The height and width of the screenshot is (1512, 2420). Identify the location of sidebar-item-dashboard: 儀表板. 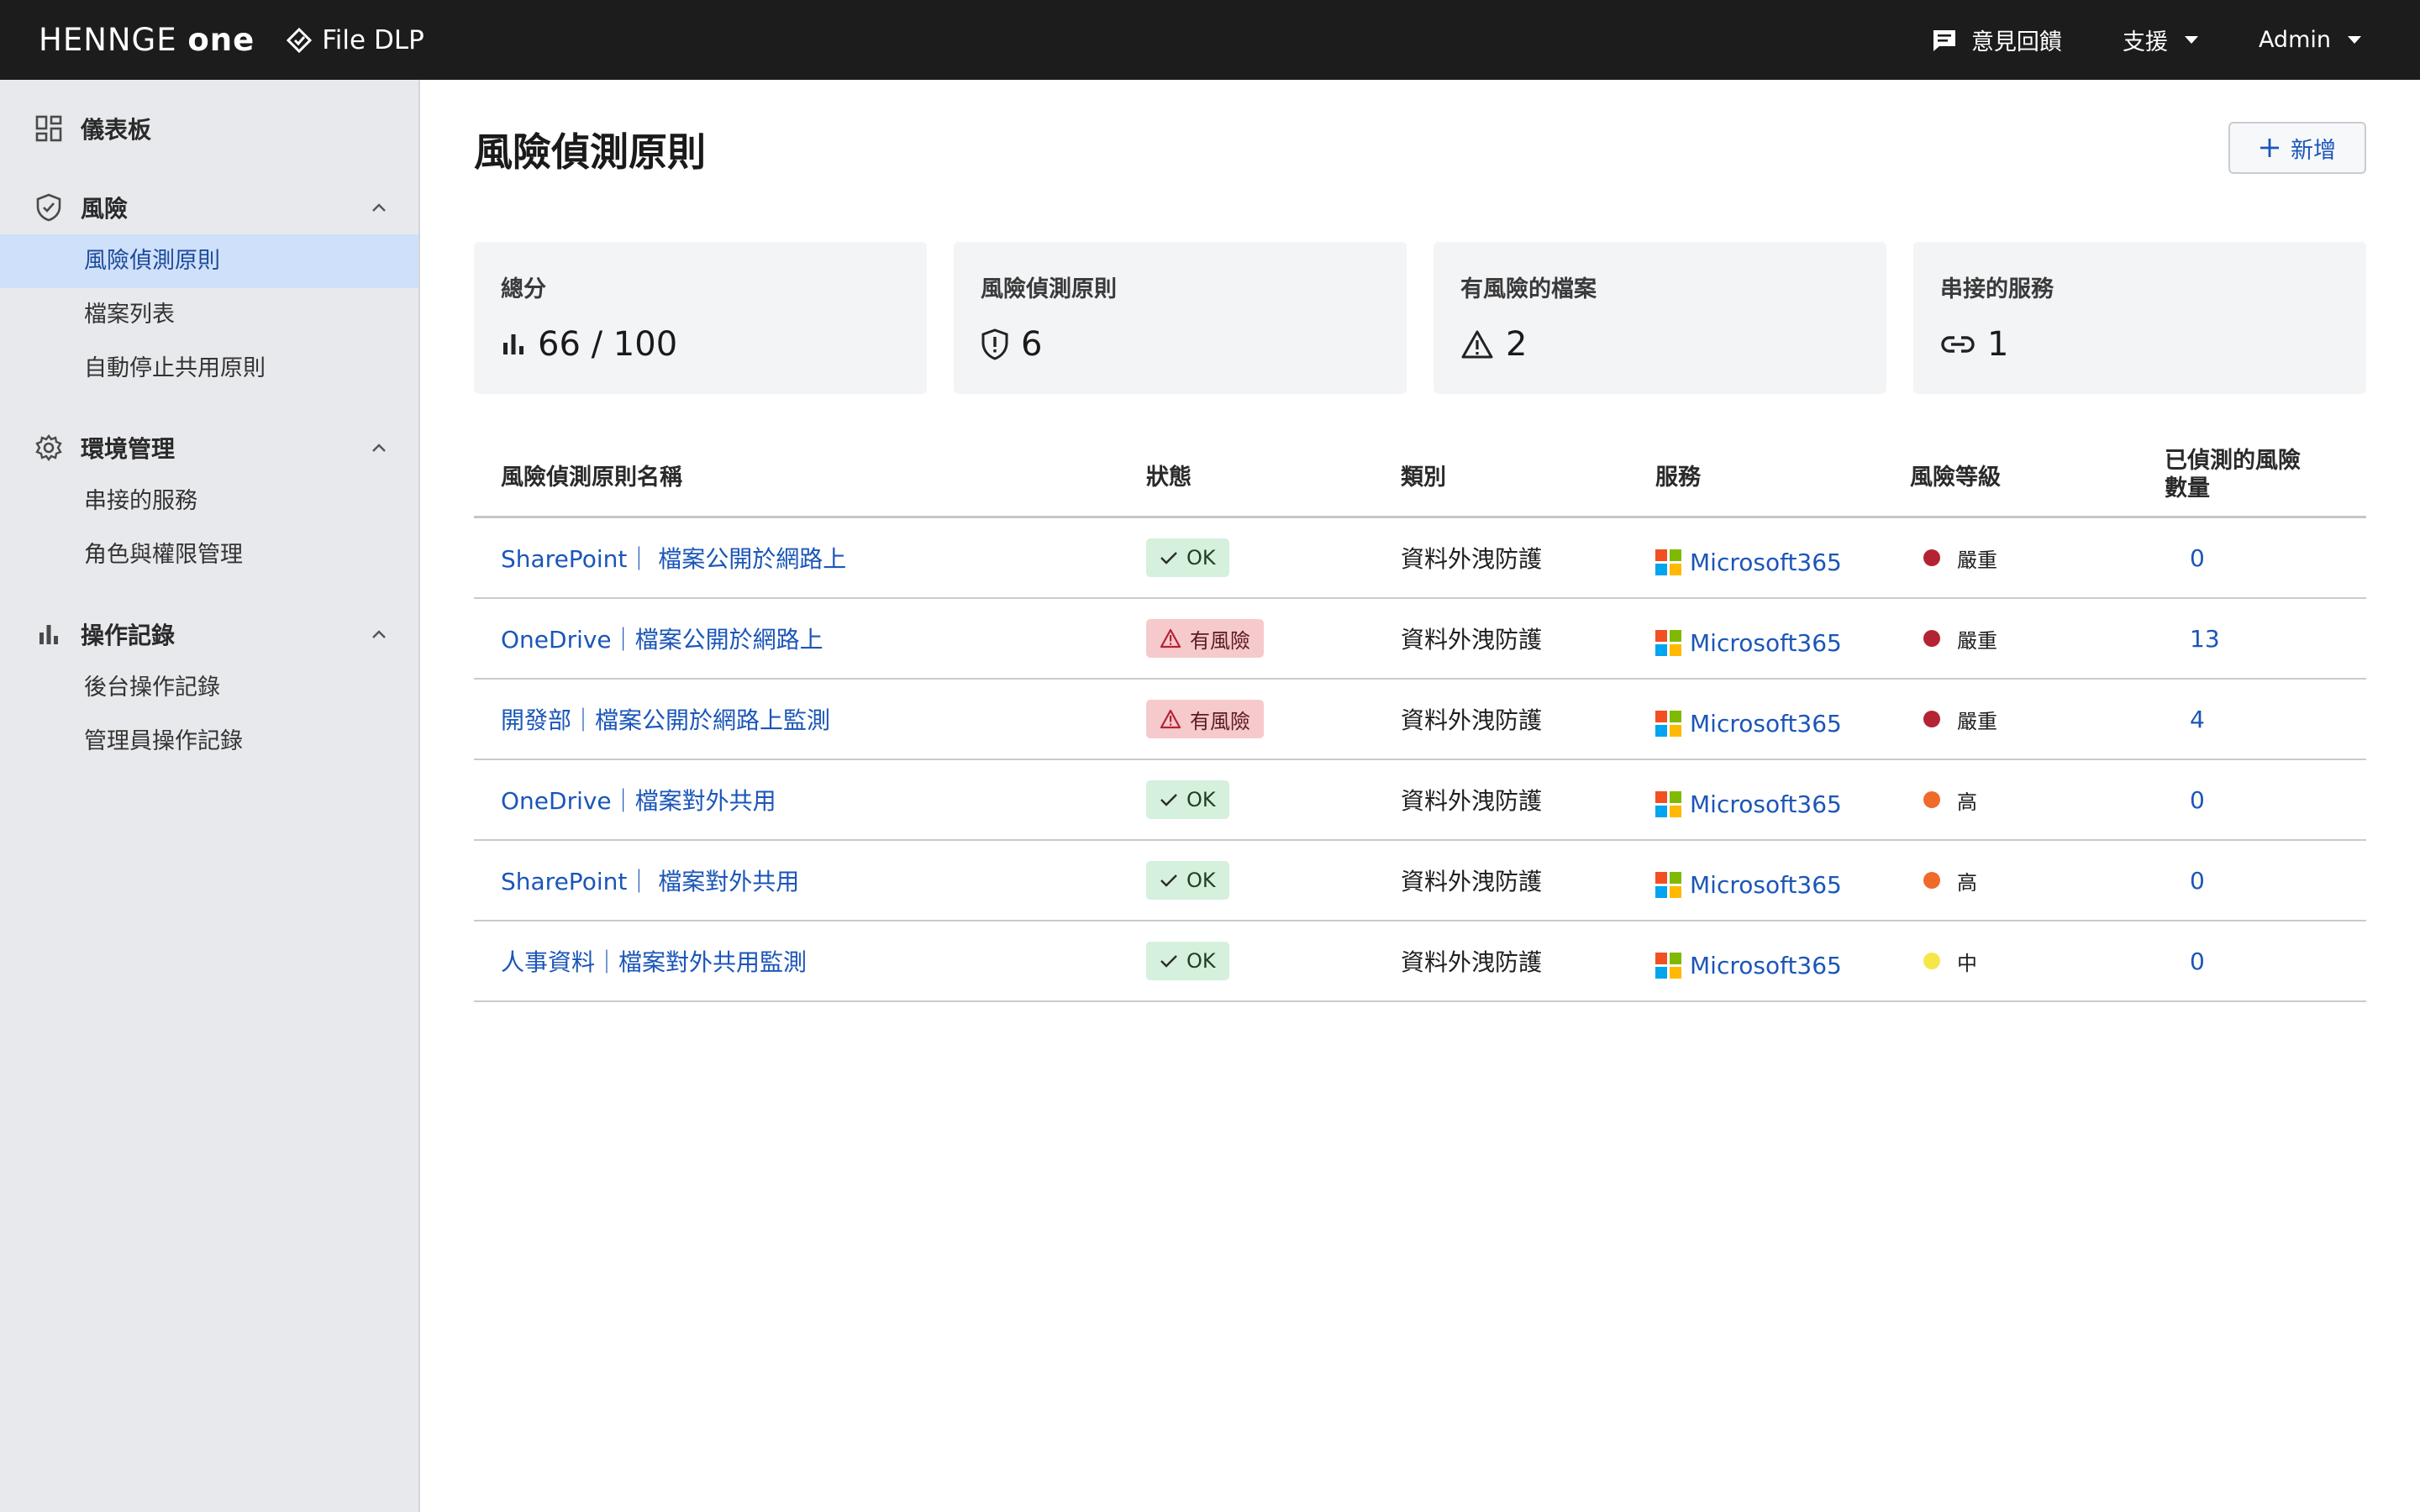
(209, 128).